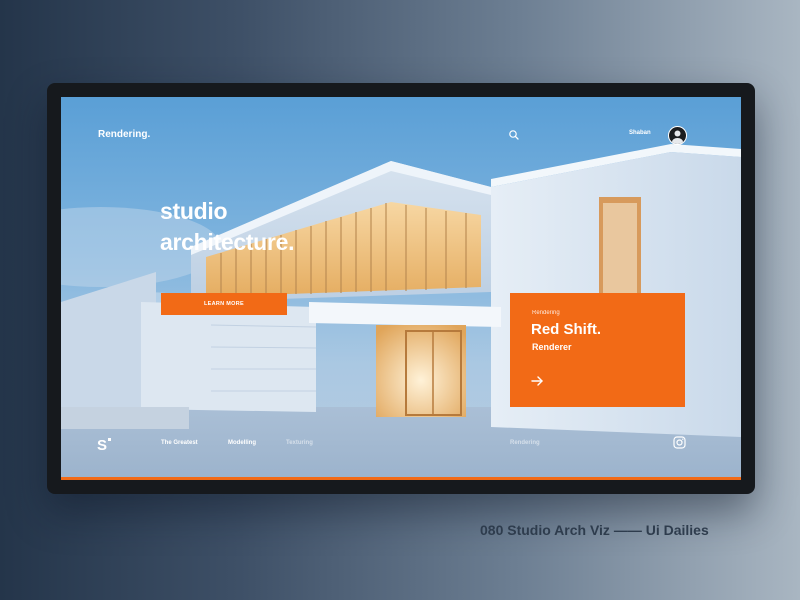 The width and height of the screenshot is (800, 600). I want to click on nav-item-the-greatest: The Greatest, so click(179, 443).